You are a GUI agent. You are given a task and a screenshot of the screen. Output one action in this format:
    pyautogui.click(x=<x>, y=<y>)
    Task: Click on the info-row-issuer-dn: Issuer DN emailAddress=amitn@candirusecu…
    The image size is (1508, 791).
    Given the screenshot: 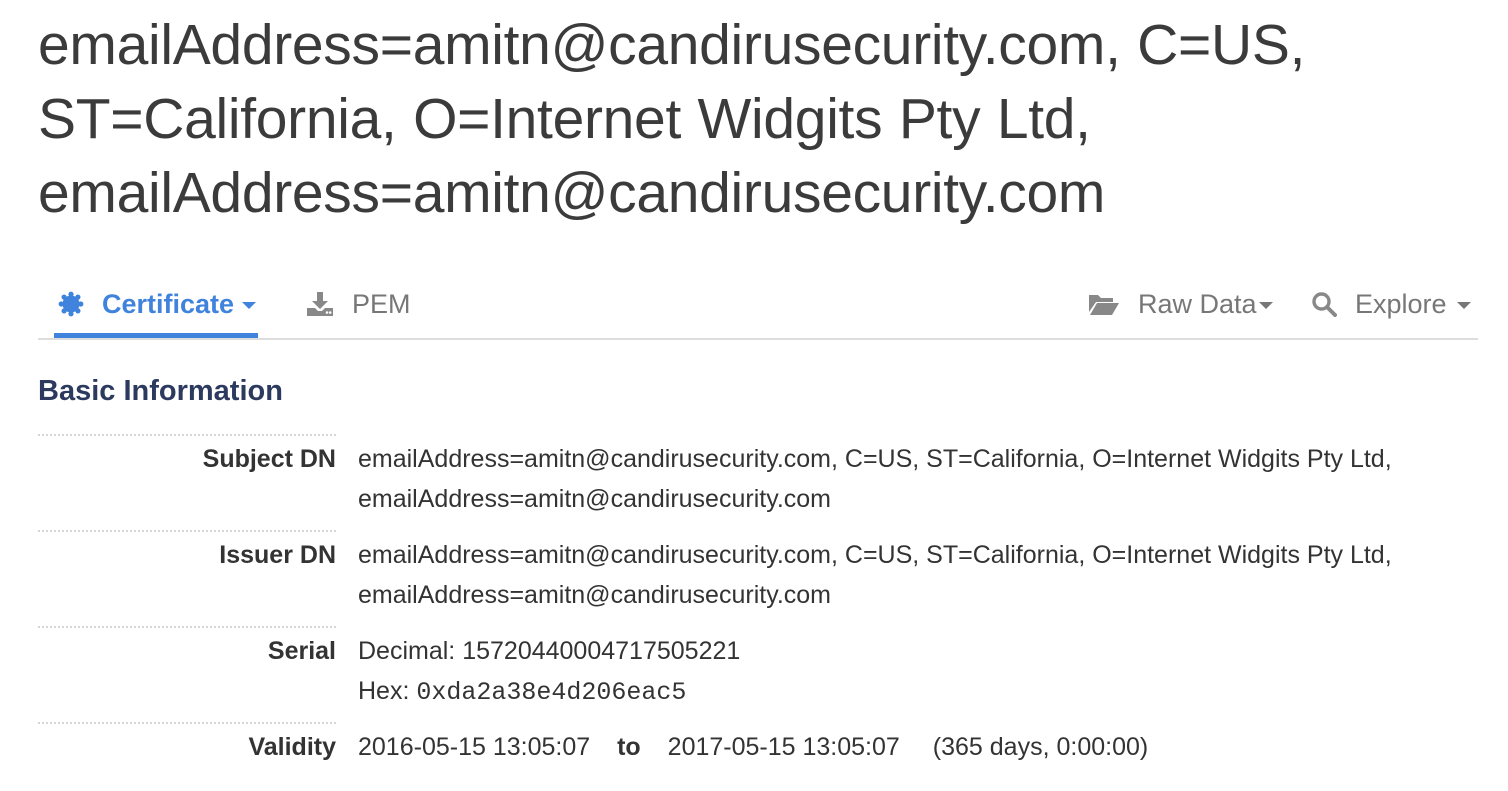 What is the action you would take?
    pyautogui.click(x=758, y=579)
    